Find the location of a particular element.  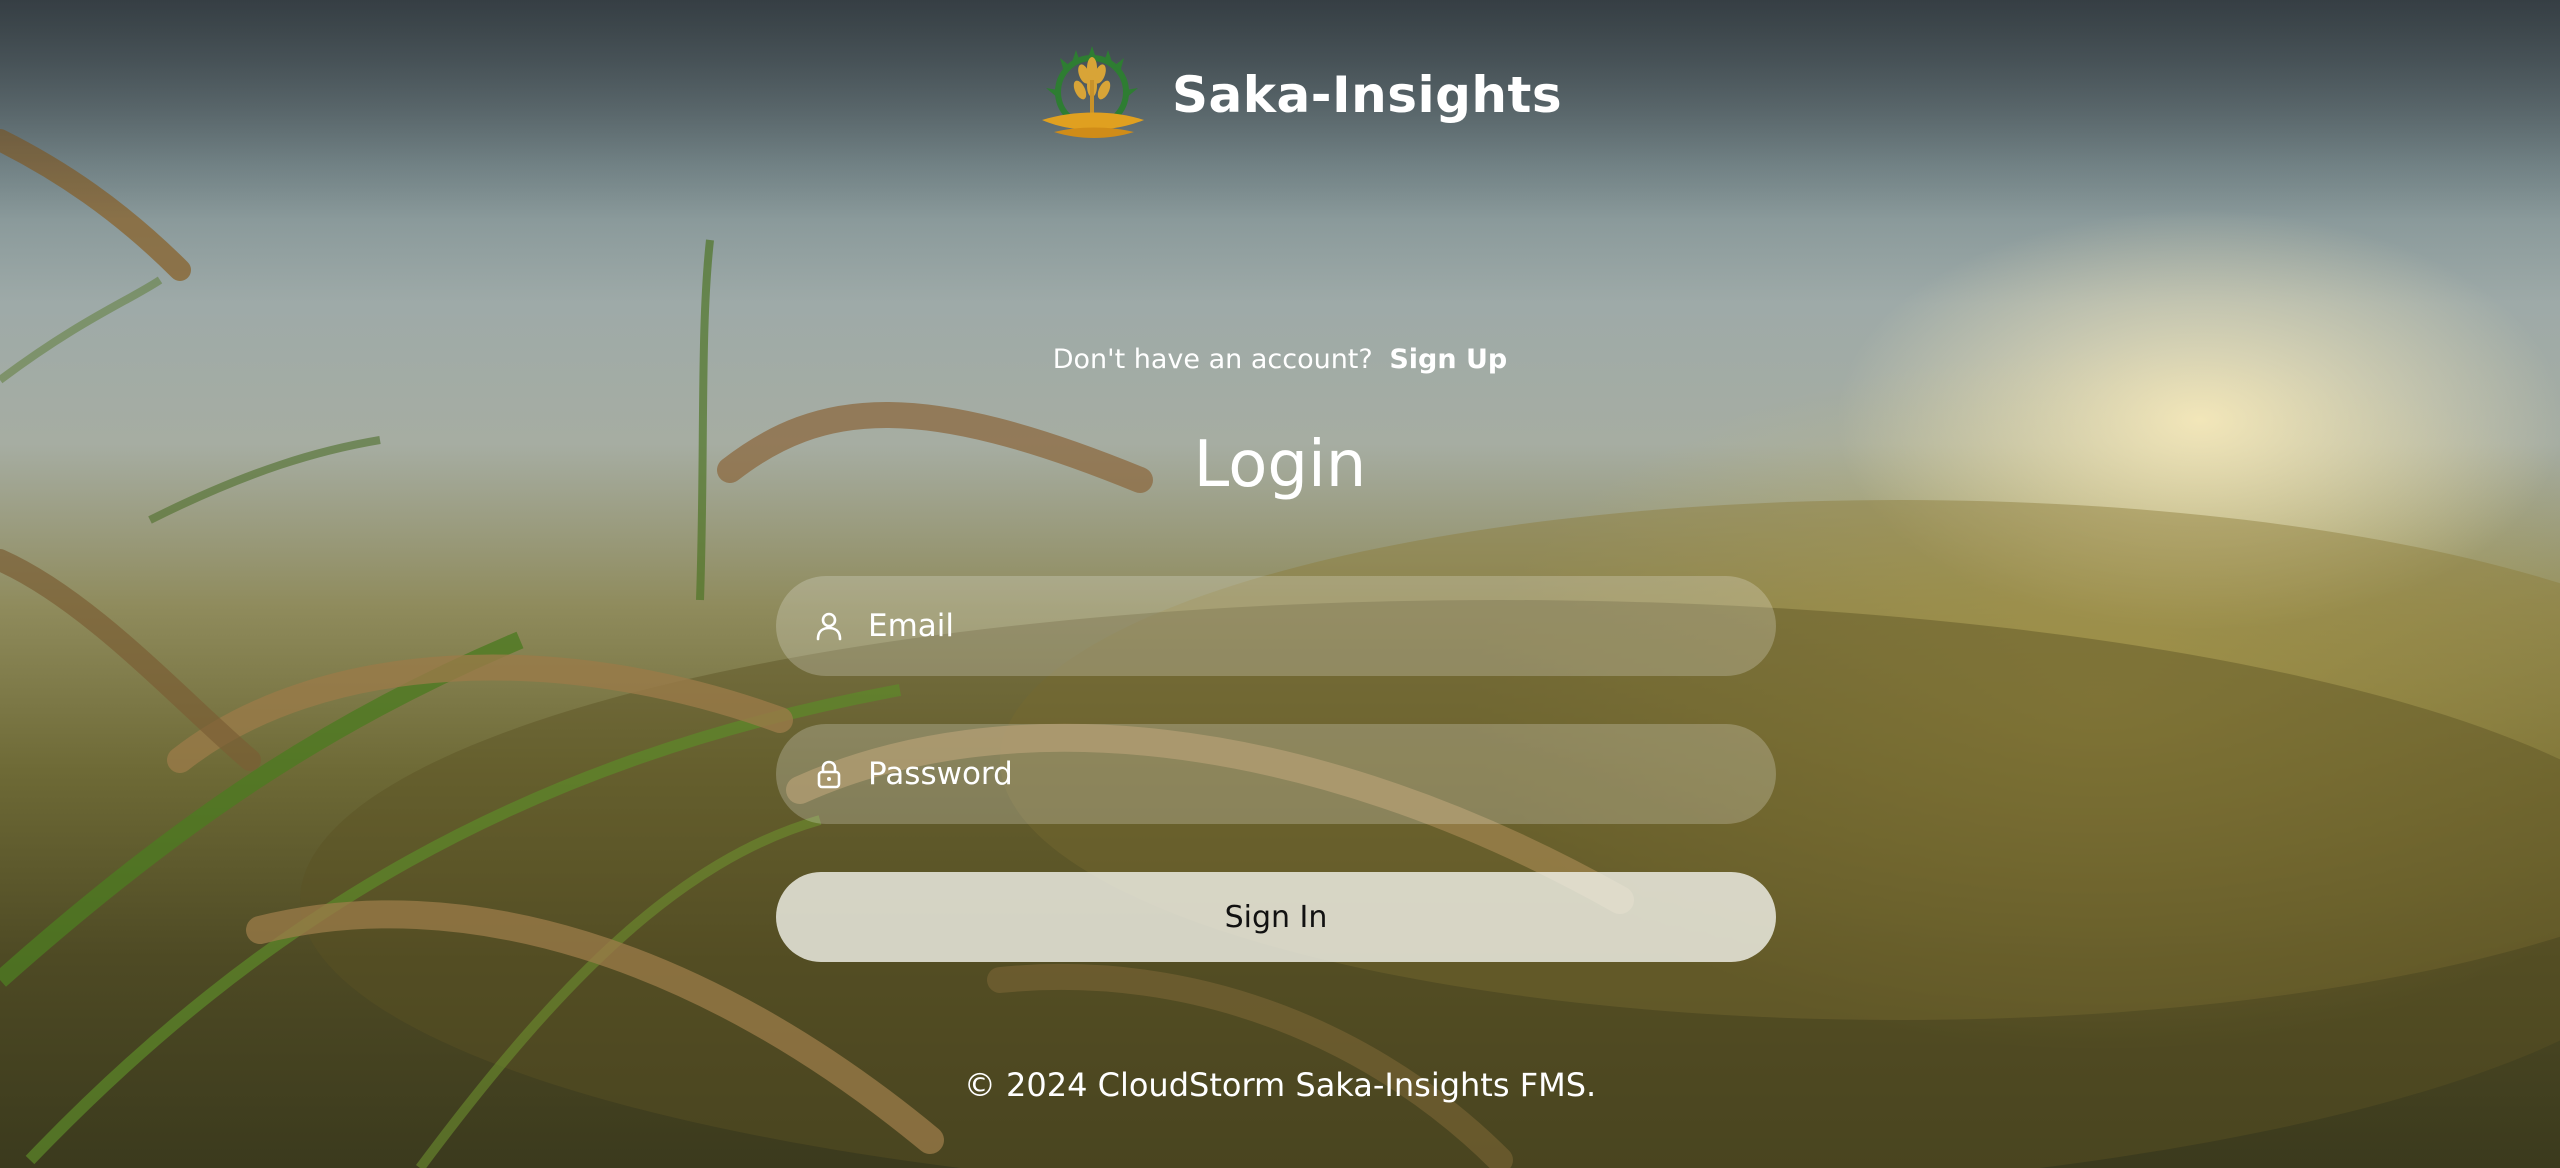

password-field-container is located at coordinates (1276, 774).